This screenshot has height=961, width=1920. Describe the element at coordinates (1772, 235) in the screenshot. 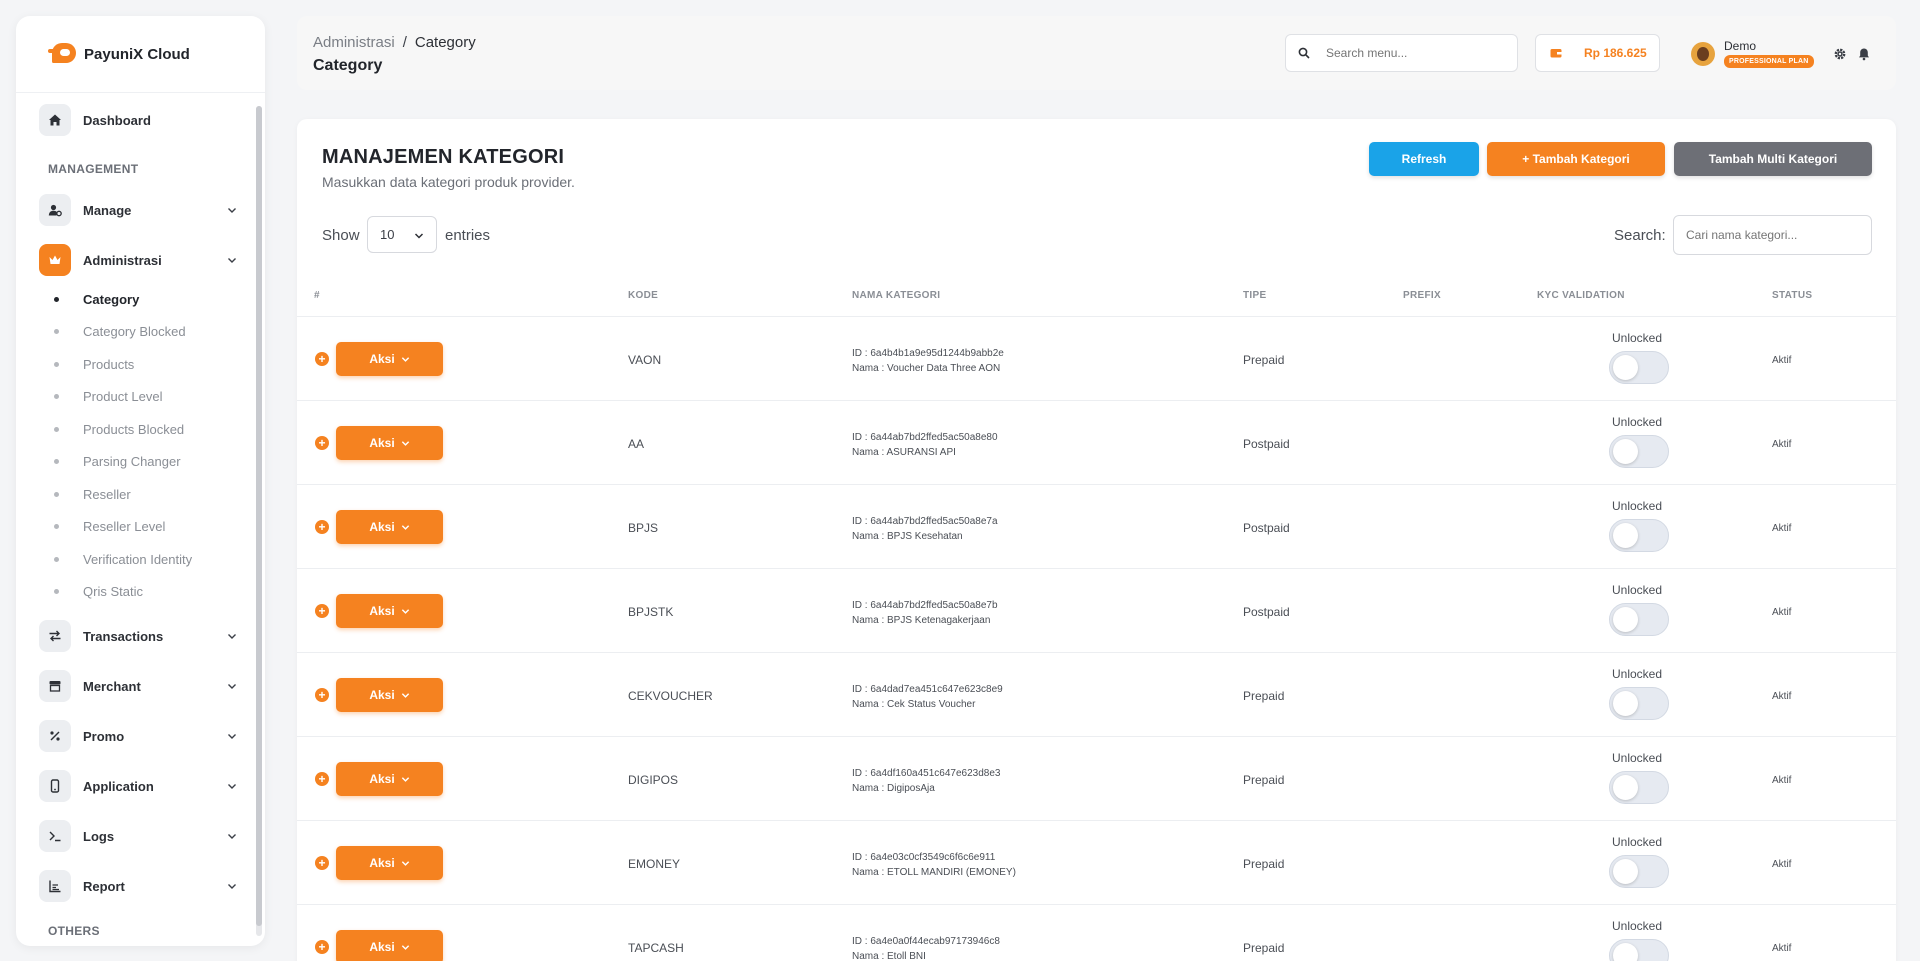

I see `table-search-input` at that location.